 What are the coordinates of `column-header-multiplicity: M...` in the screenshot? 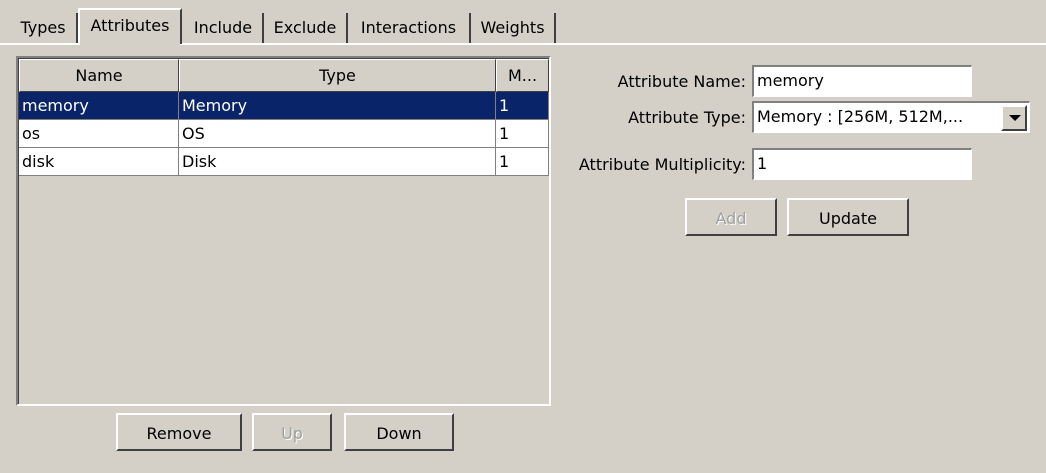 It's located at (522, 75).